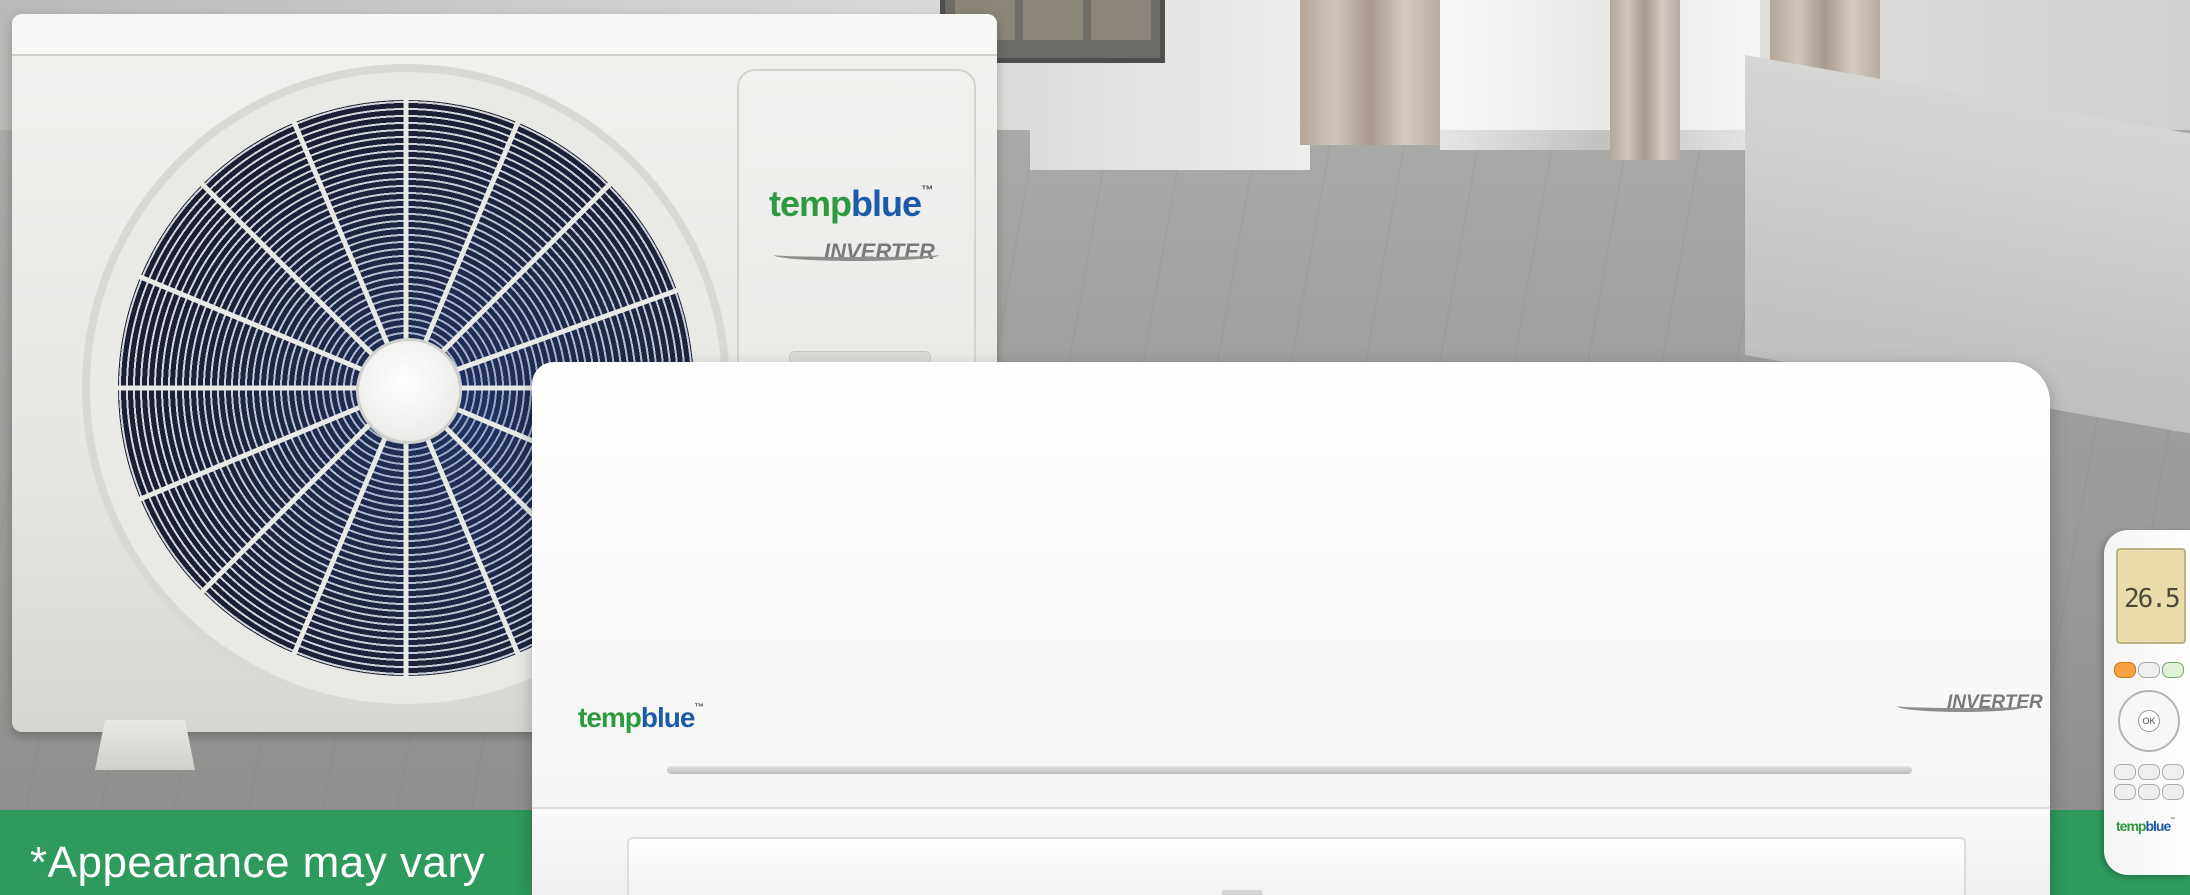  I want to click on remote-dpad: OK, so click(2149, 721).